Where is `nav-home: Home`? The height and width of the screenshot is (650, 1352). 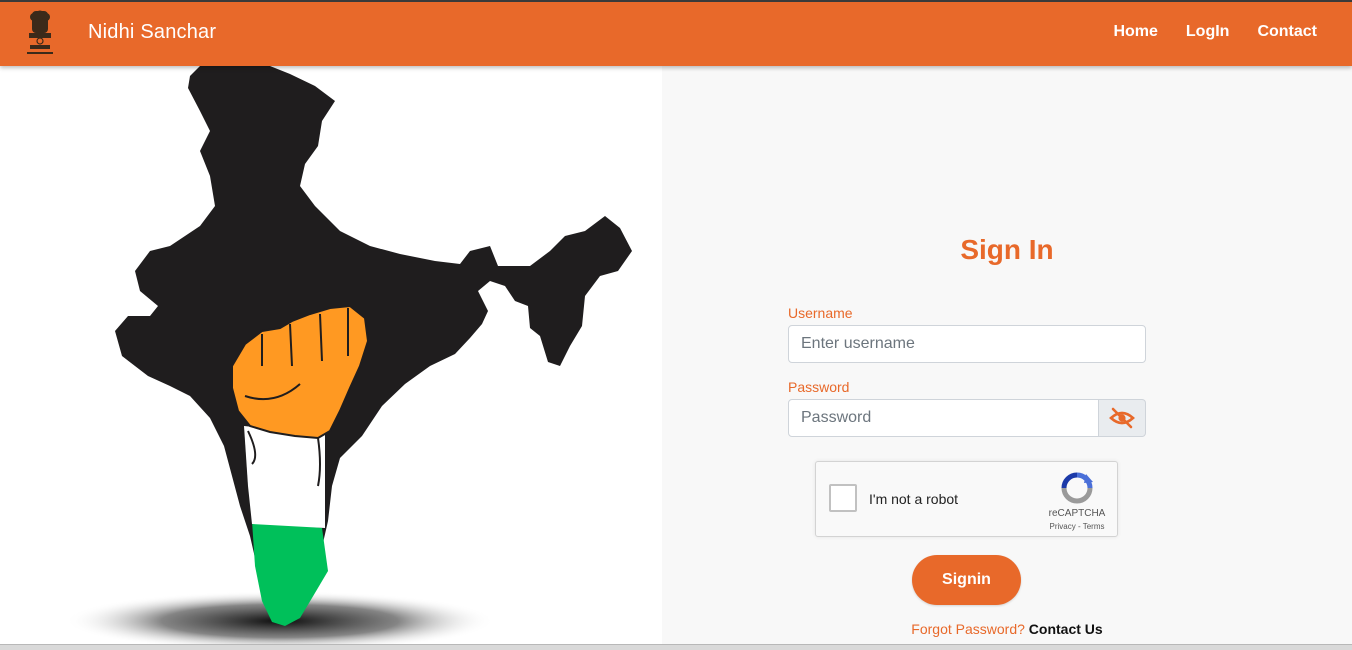
nav-home: Home is located at coordinates (1135, 32).